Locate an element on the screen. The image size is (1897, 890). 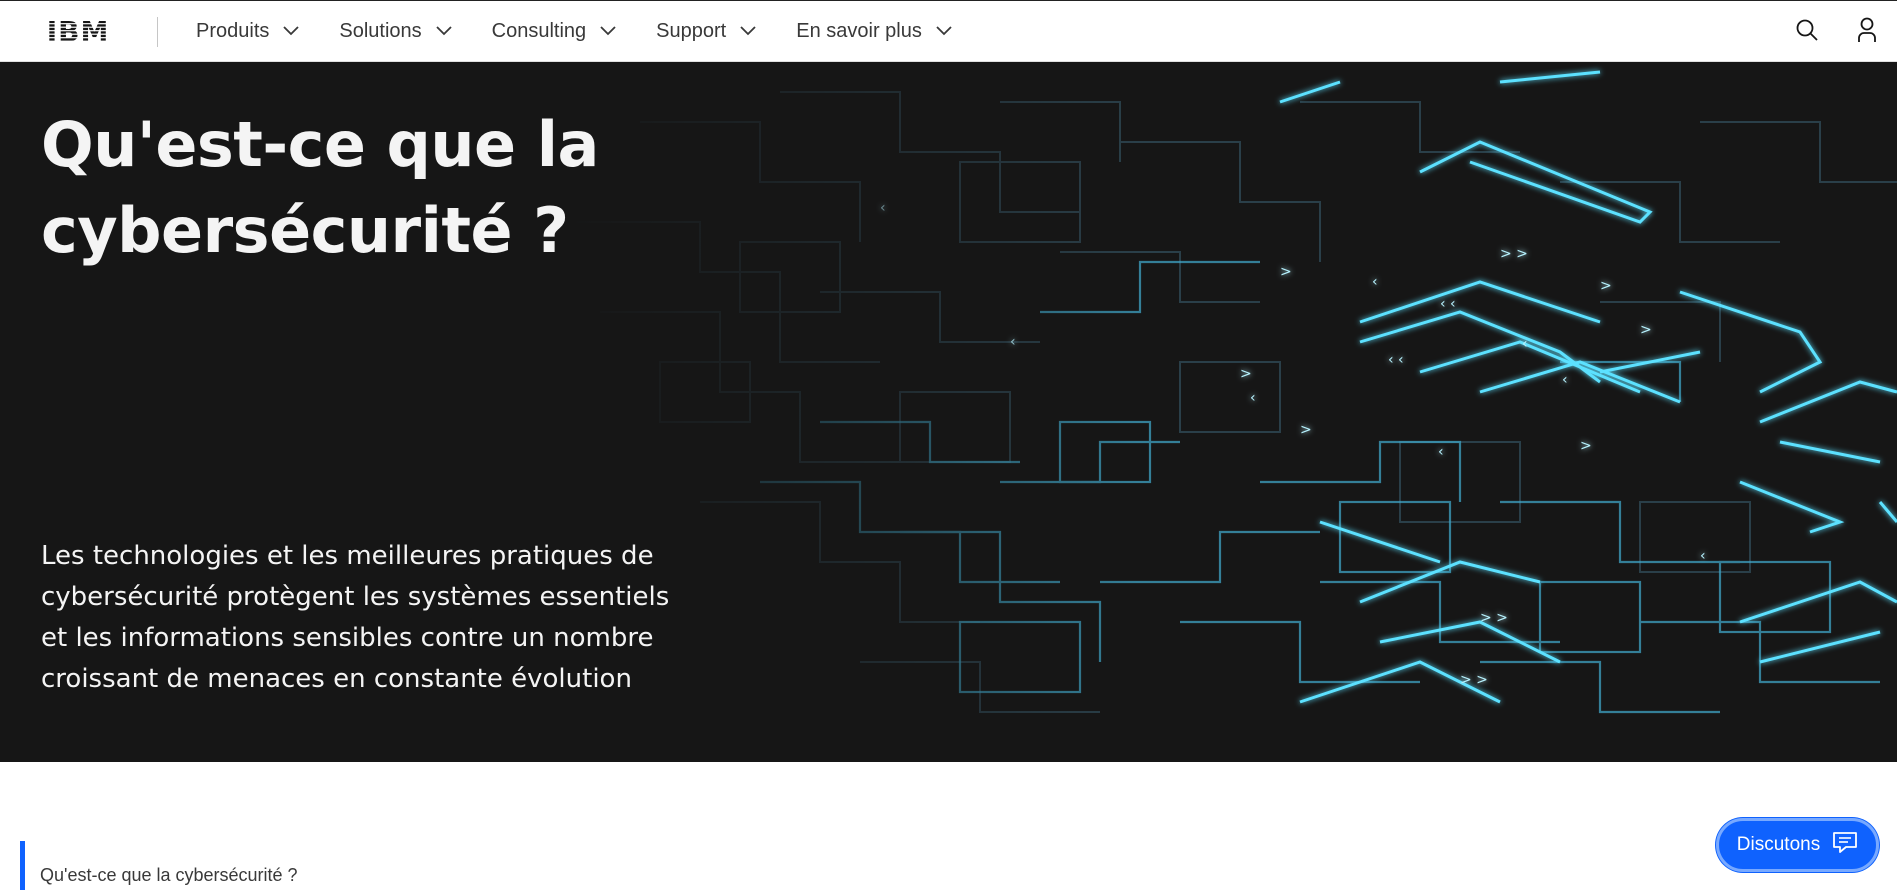
menu-item-en-savoir-plus: En savoir plus is located at coordinates (874, 31).